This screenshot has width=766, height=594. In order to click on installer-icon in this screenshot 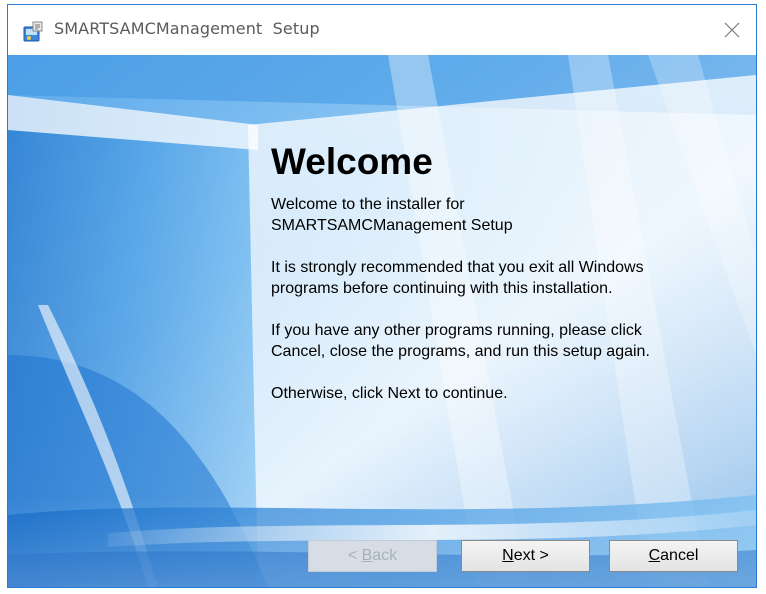, I will do `click(33, 32)`.